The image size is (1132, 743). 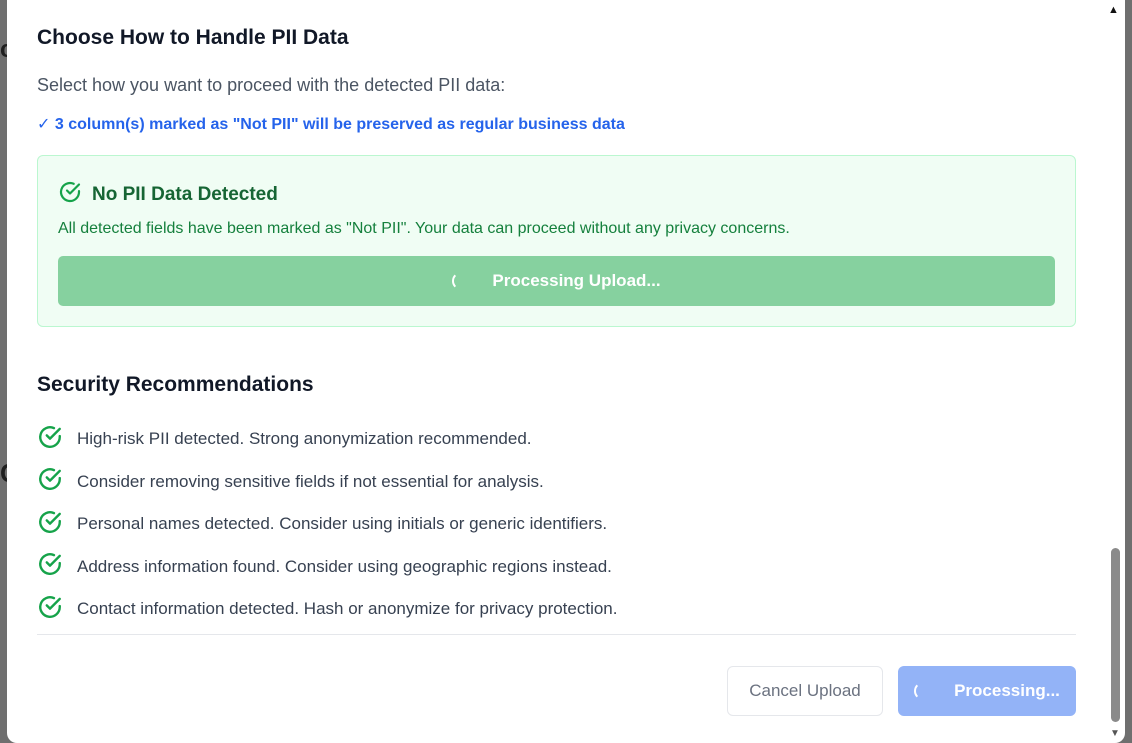 What do you see at coordinates (1115, 635) in the screenshot?
I see `scrollbar-thumb` at bounding box center [1115, 635].